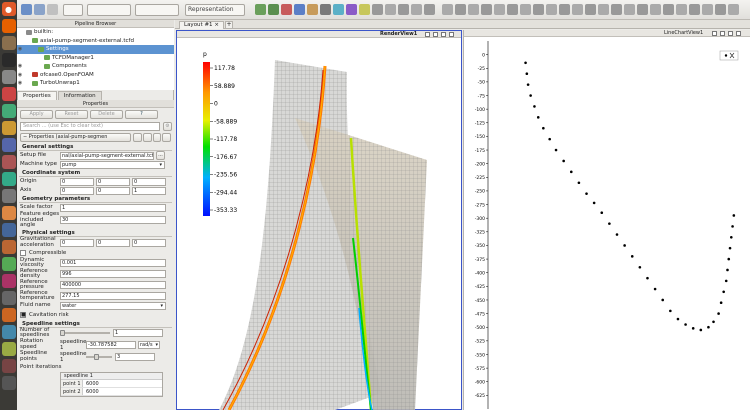 The height and width of the screenshot is (410, 750). What do you see at coordinates (135, 356) in the screenshot?
I see `speedline-points-input: 3` at bounding box center [135, 356].